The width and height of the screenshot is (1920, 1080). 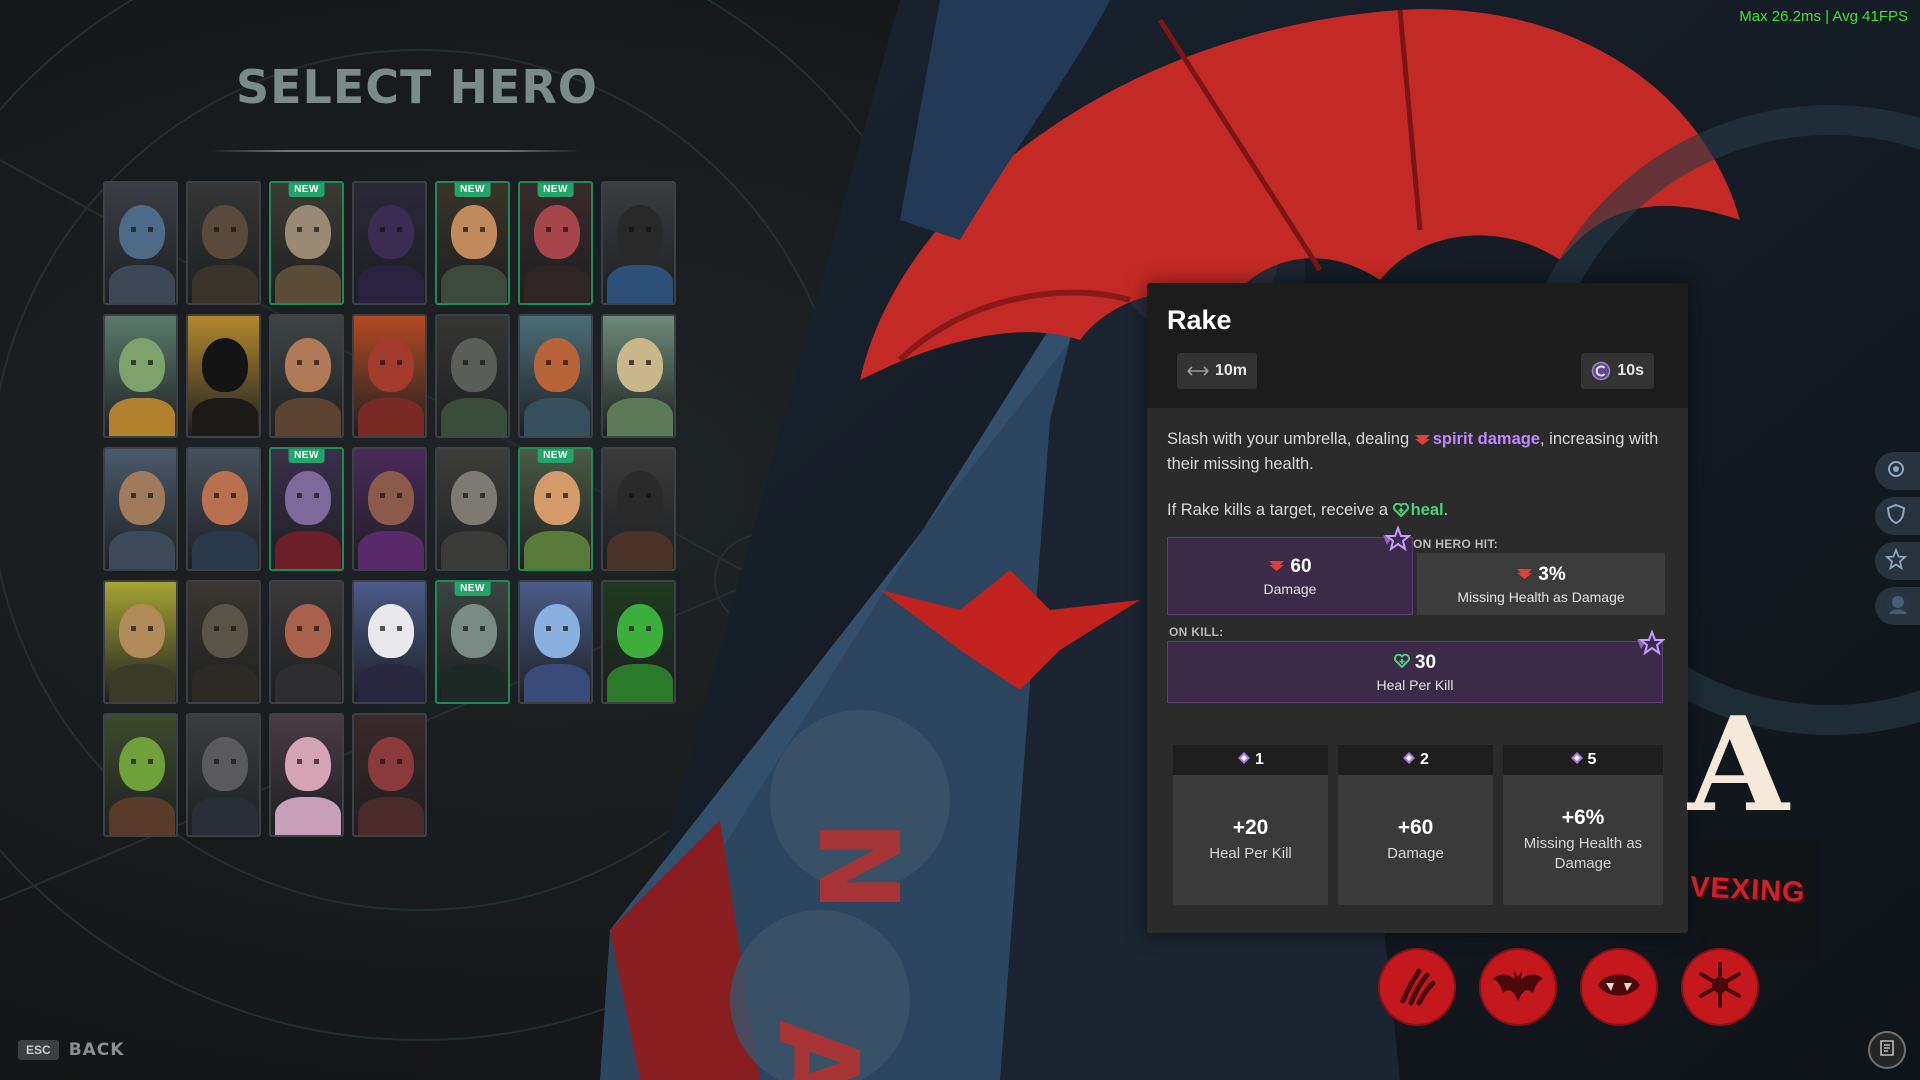 What do you see at coordinates (1415, 672) in the screenshot?
I see `heal-per-kill-stat: 30 Heal Per Kill` at bounding box center [1415, 672].